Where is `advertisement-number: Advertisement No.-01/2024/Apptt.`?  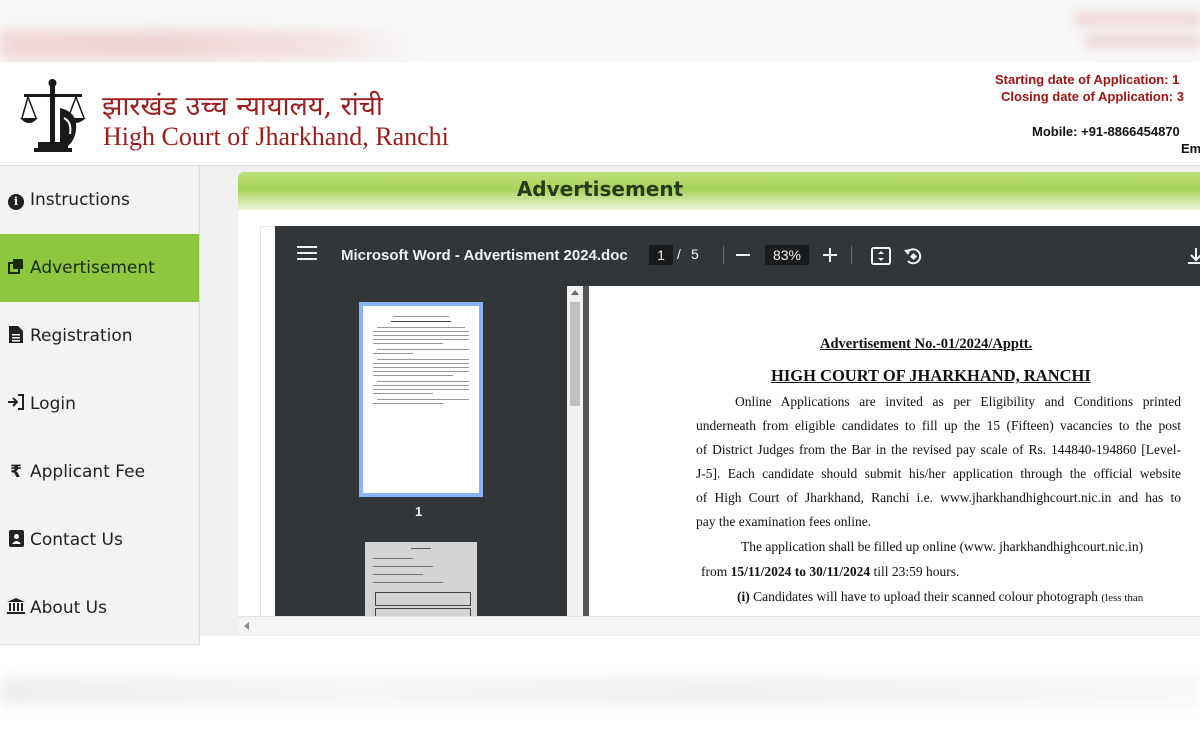
advertisement-number: Advertisement No.-01/2024/Apptt. is located at coordinates (926, 344).